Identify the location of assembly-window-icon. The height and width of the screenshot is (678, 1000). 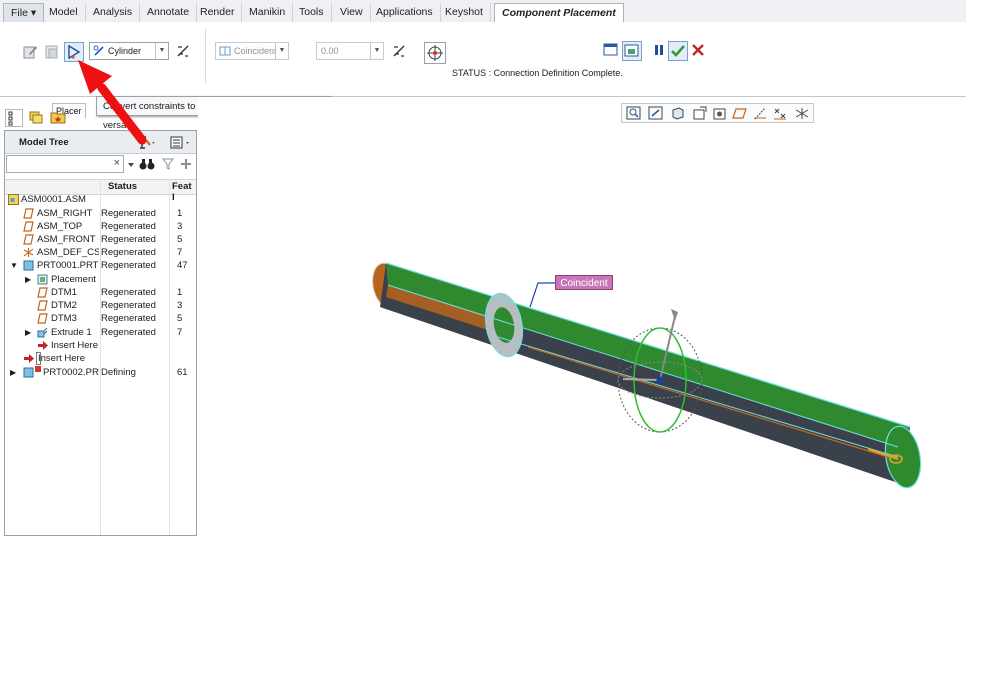
(631, 50).